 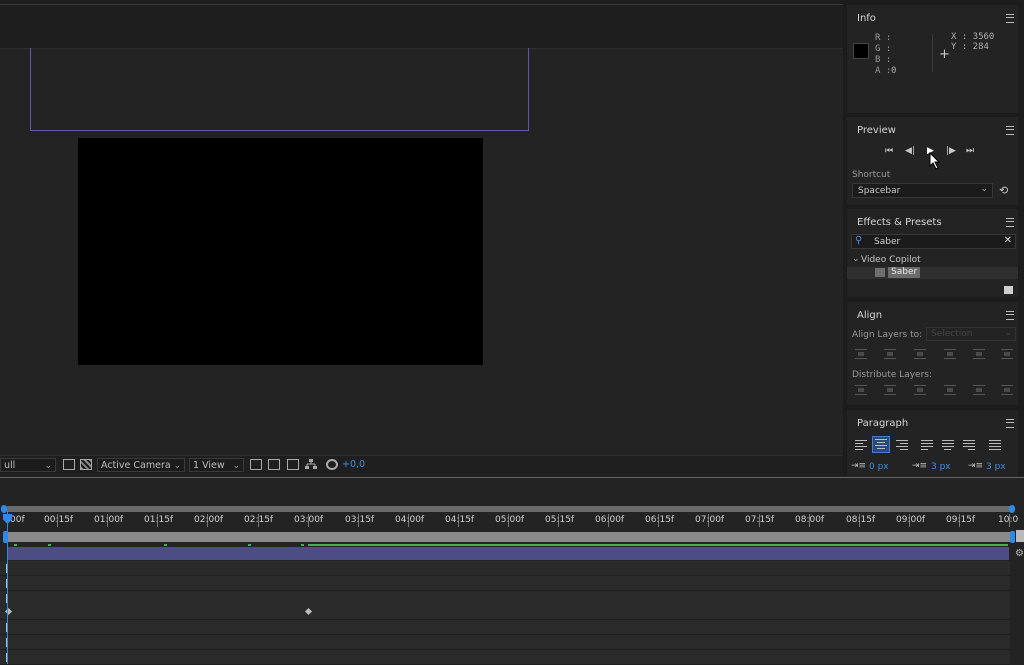 What do you see at coordinates (460, 520) in the screenshot?
I see `ruler-tick-label: 04:15f` at bounding box center [460, 520].